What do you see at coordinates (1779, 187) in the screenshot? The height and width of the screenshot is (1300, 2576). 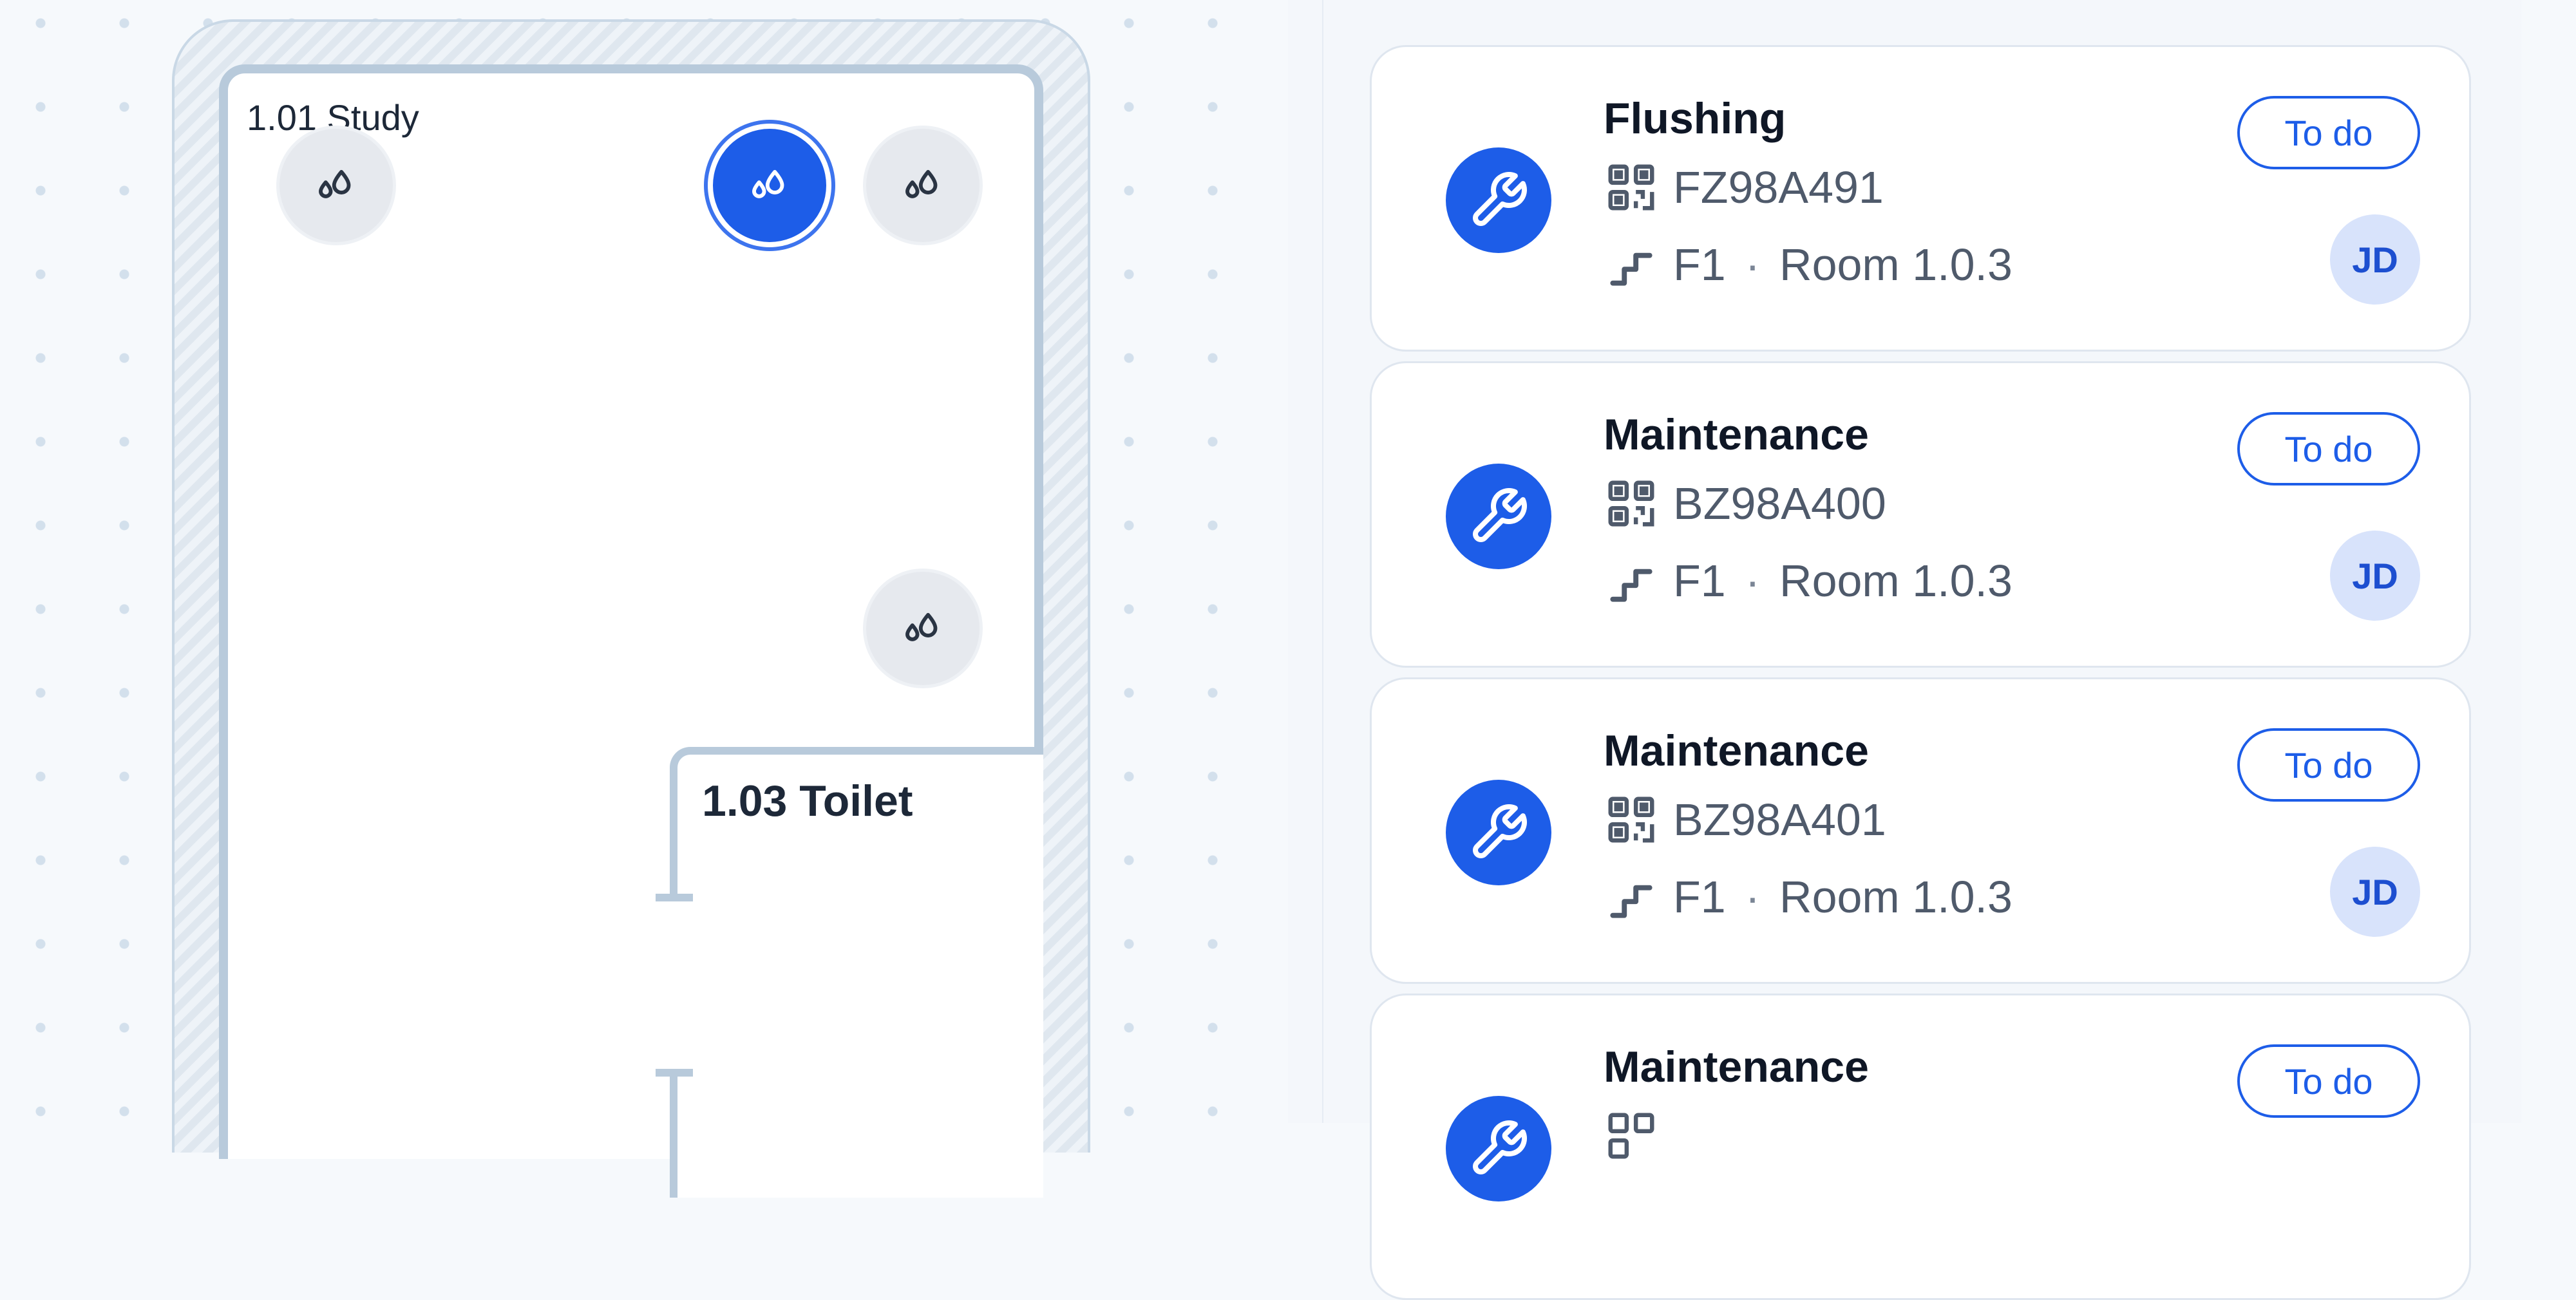 I see `task-code: FZ98A491` at bounding box center [1779, 187].